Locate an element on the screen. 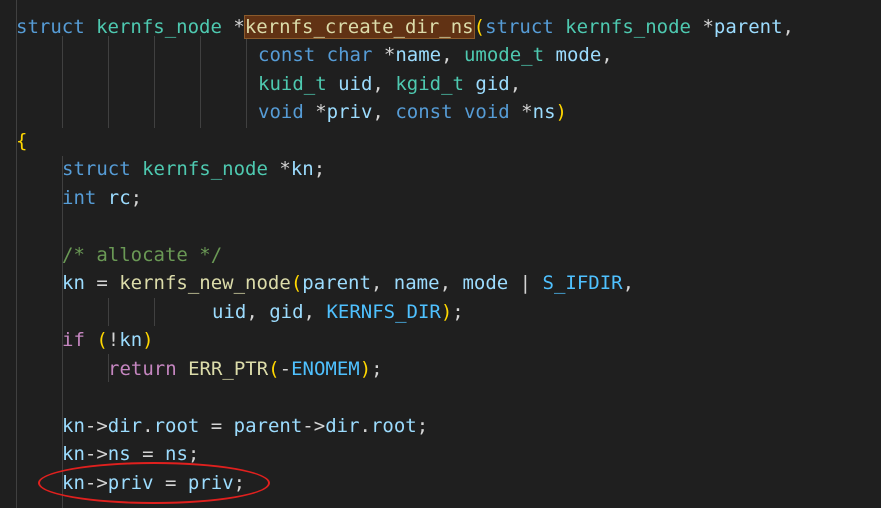 The height and width of the screenshot is (508, 881). type-token: kuid_t is located at coordinates (292, 84).